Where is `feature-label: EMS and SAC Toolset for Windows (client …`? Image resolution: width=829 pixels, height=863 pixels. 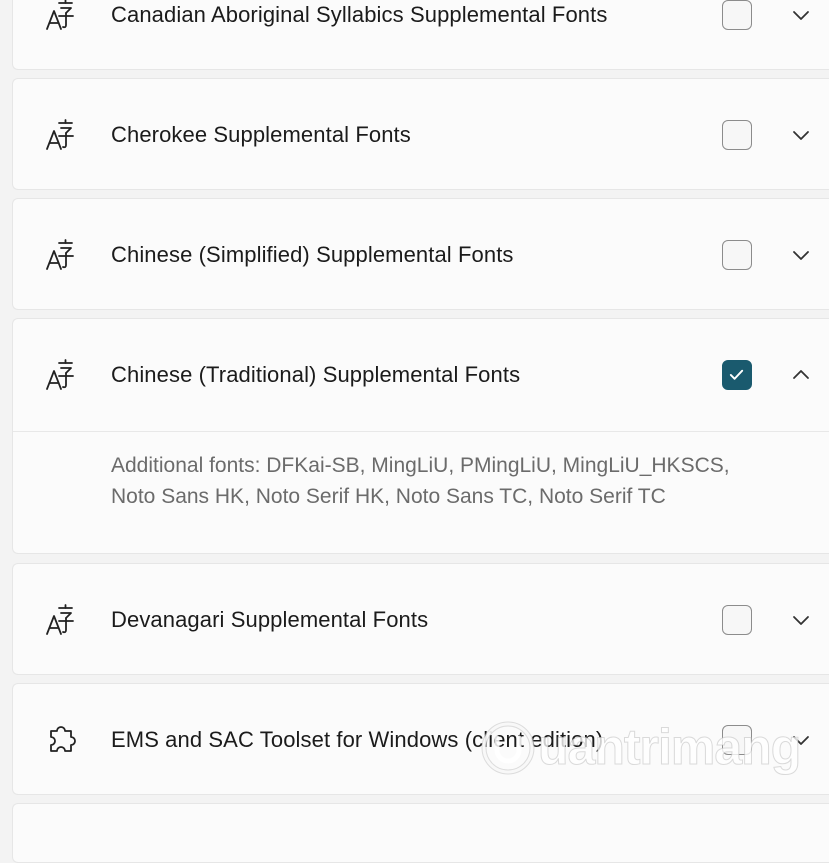
feature-label: EMS and SAC Toolset for Windows (client … is located at coordinates (357, 739).